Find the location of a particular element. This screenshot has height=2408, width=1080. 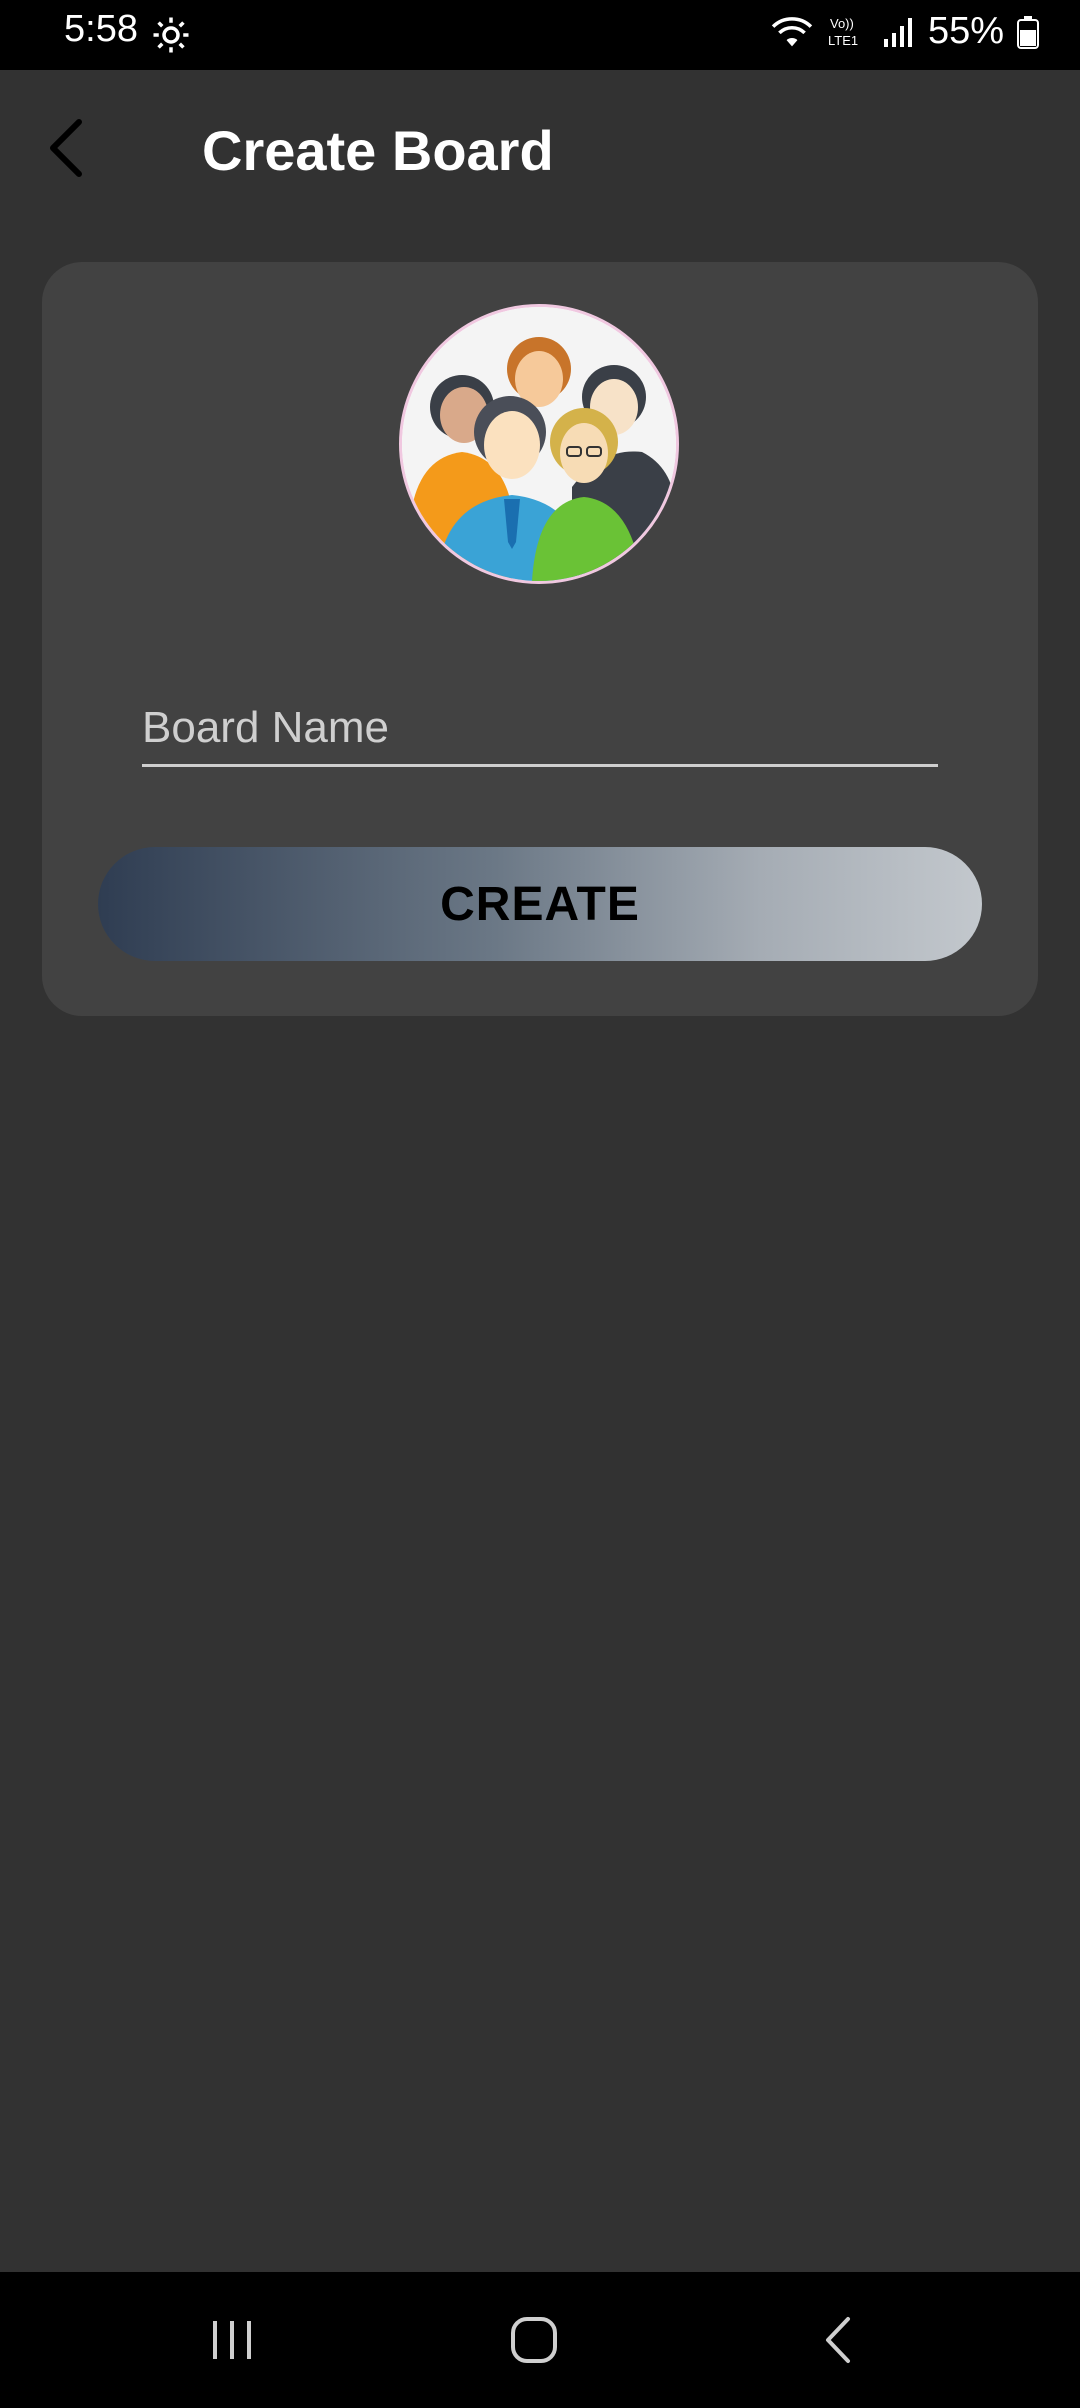

wifi-icon is located at coordinates (792, 32).